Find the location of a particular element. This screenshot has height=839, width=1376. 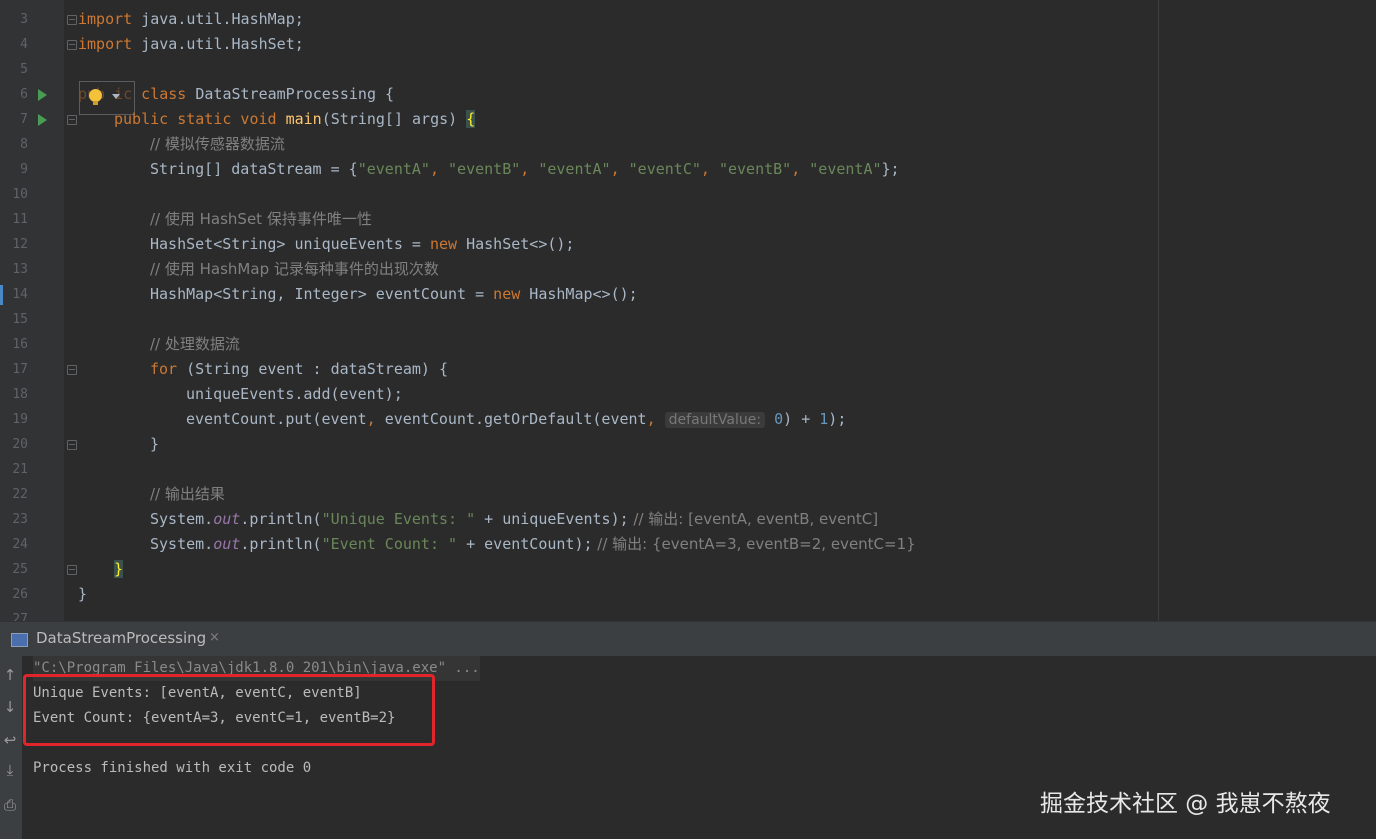

comment: // 使用 HashMap 记录每种事件的出现次数 is located at coordinates (294, 269).